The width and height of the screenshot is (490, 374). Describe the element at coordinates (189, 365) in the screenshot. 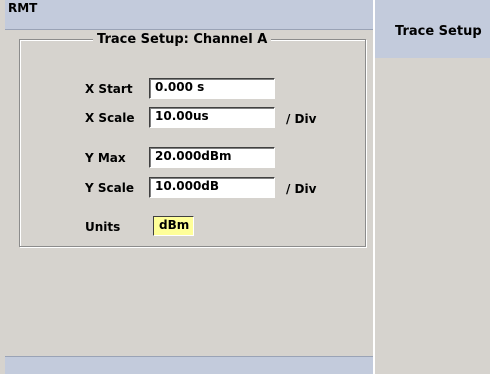

I see `bottom-bar` at that location.